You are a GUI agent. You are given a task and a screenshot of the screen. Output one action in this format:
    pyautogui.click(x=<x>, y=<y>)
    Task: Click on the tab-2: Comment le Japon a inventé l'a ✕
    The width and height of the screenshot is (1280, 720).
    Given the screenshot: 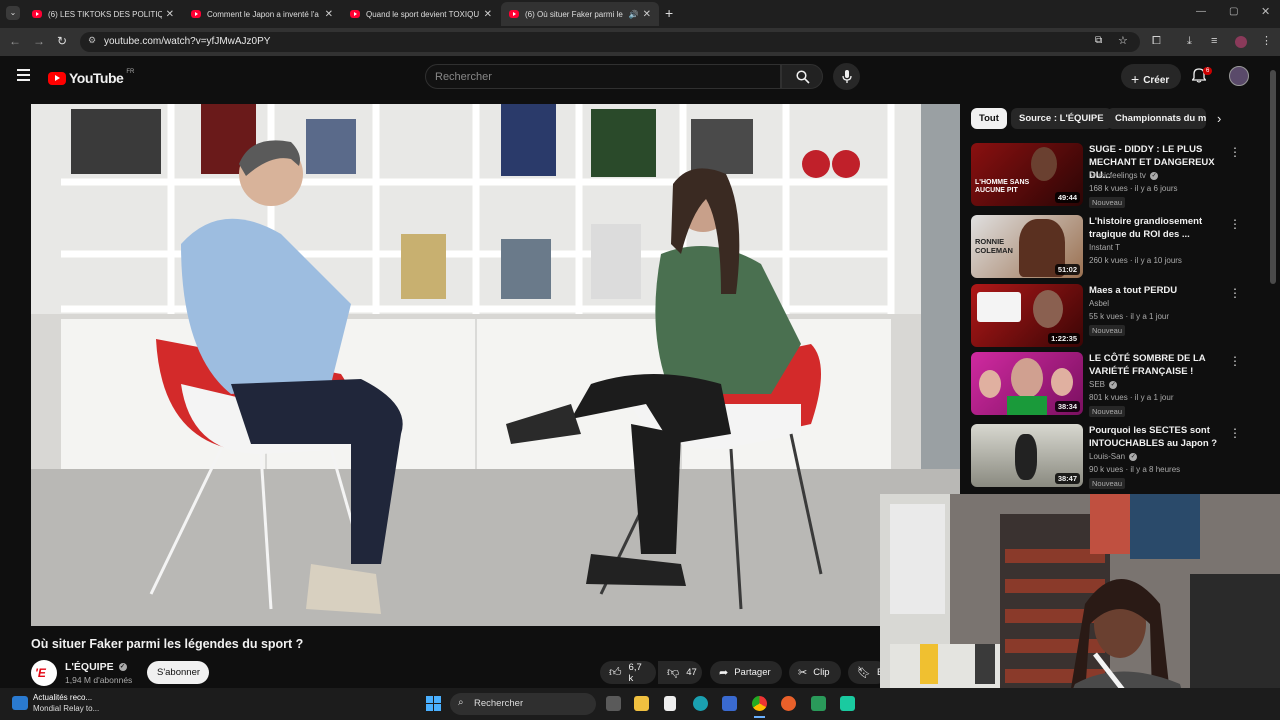 What is the action you would take?
    pyautogui.click(x=262, y=14)
    